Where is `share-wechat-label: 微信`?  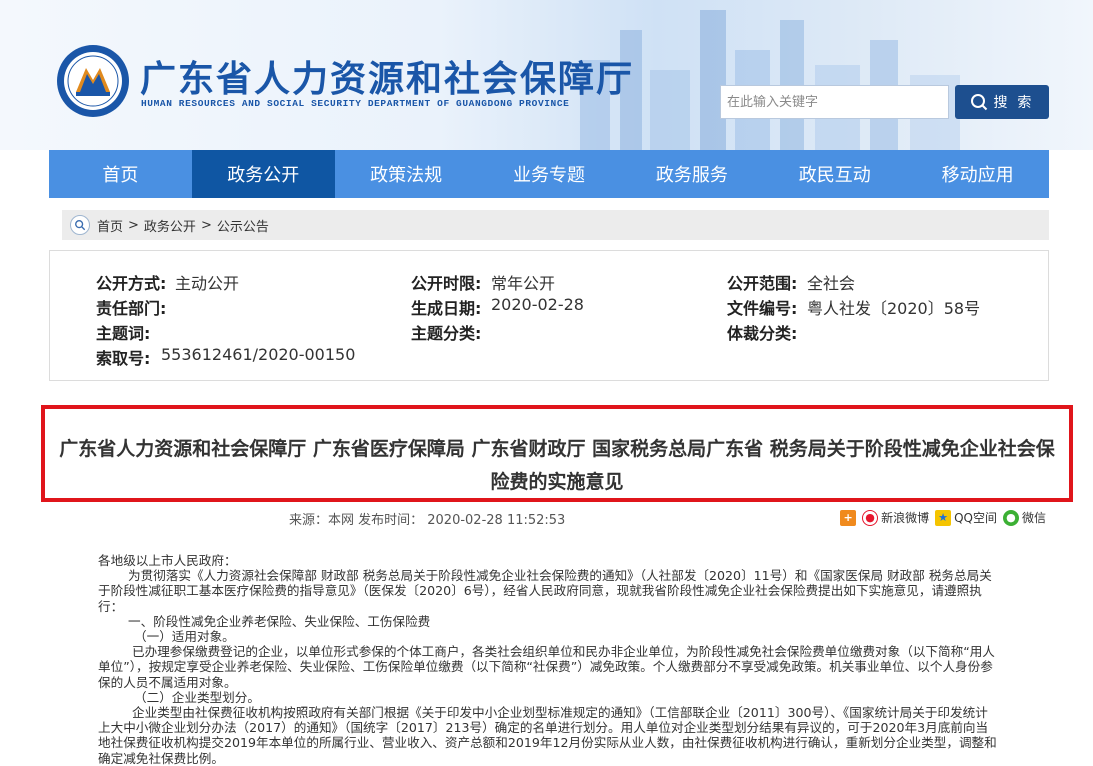
share-wechat-label: 微信 is located at coordinates (1033, 518).